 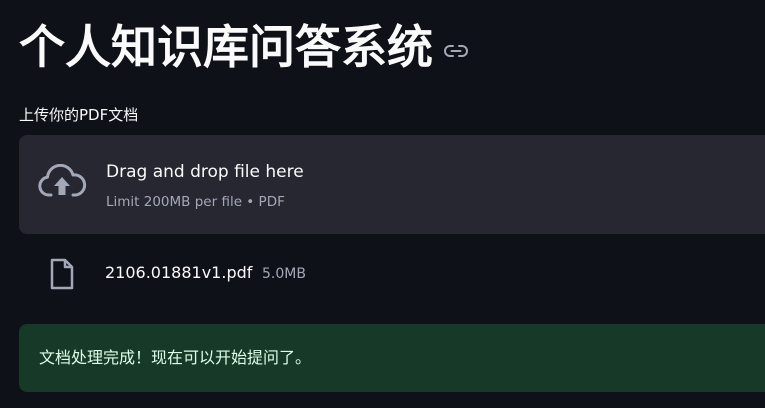 What do you see at coordinates (79, 115) in the screenshot?
I see `uploader-label: 上传你的PDF文档` at bounding box center [79, 115].